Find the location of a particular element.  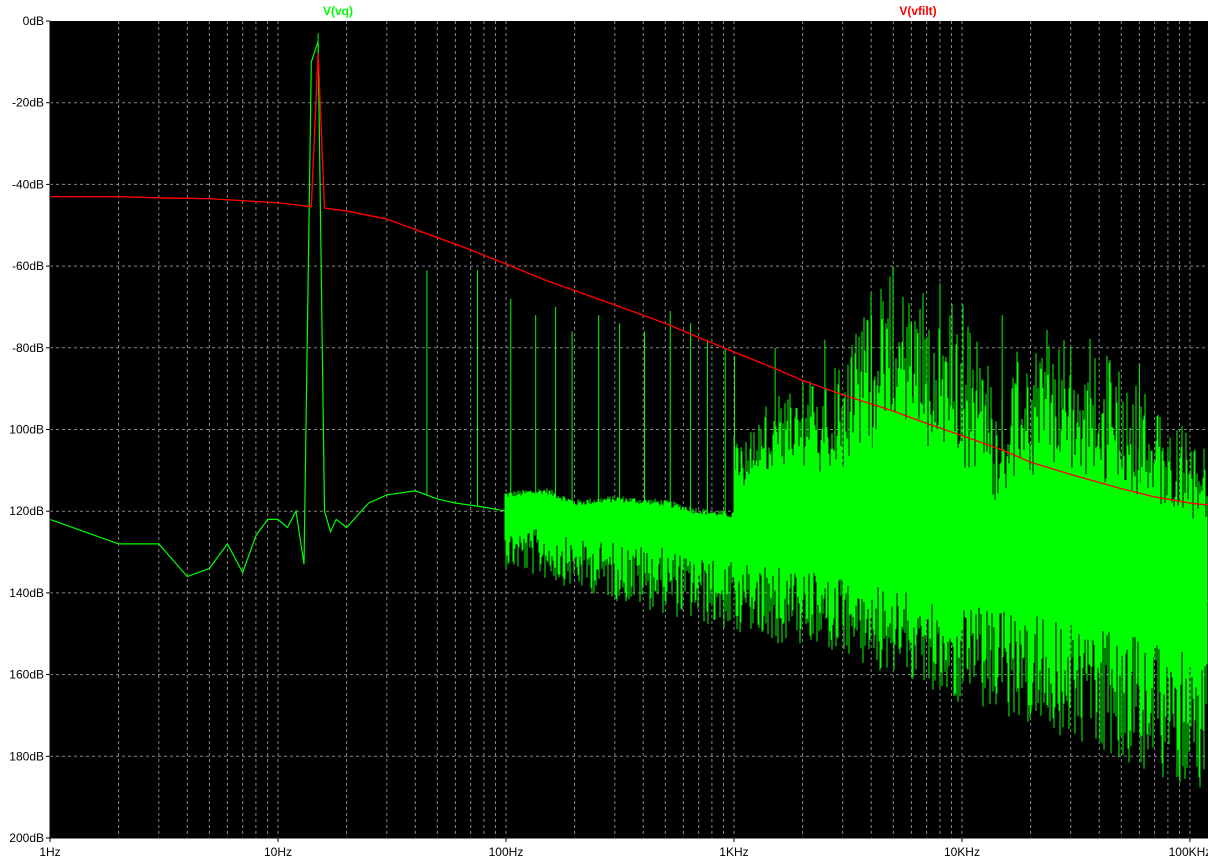

y-tick-label: -80dB is located at coordinates (28, 348).